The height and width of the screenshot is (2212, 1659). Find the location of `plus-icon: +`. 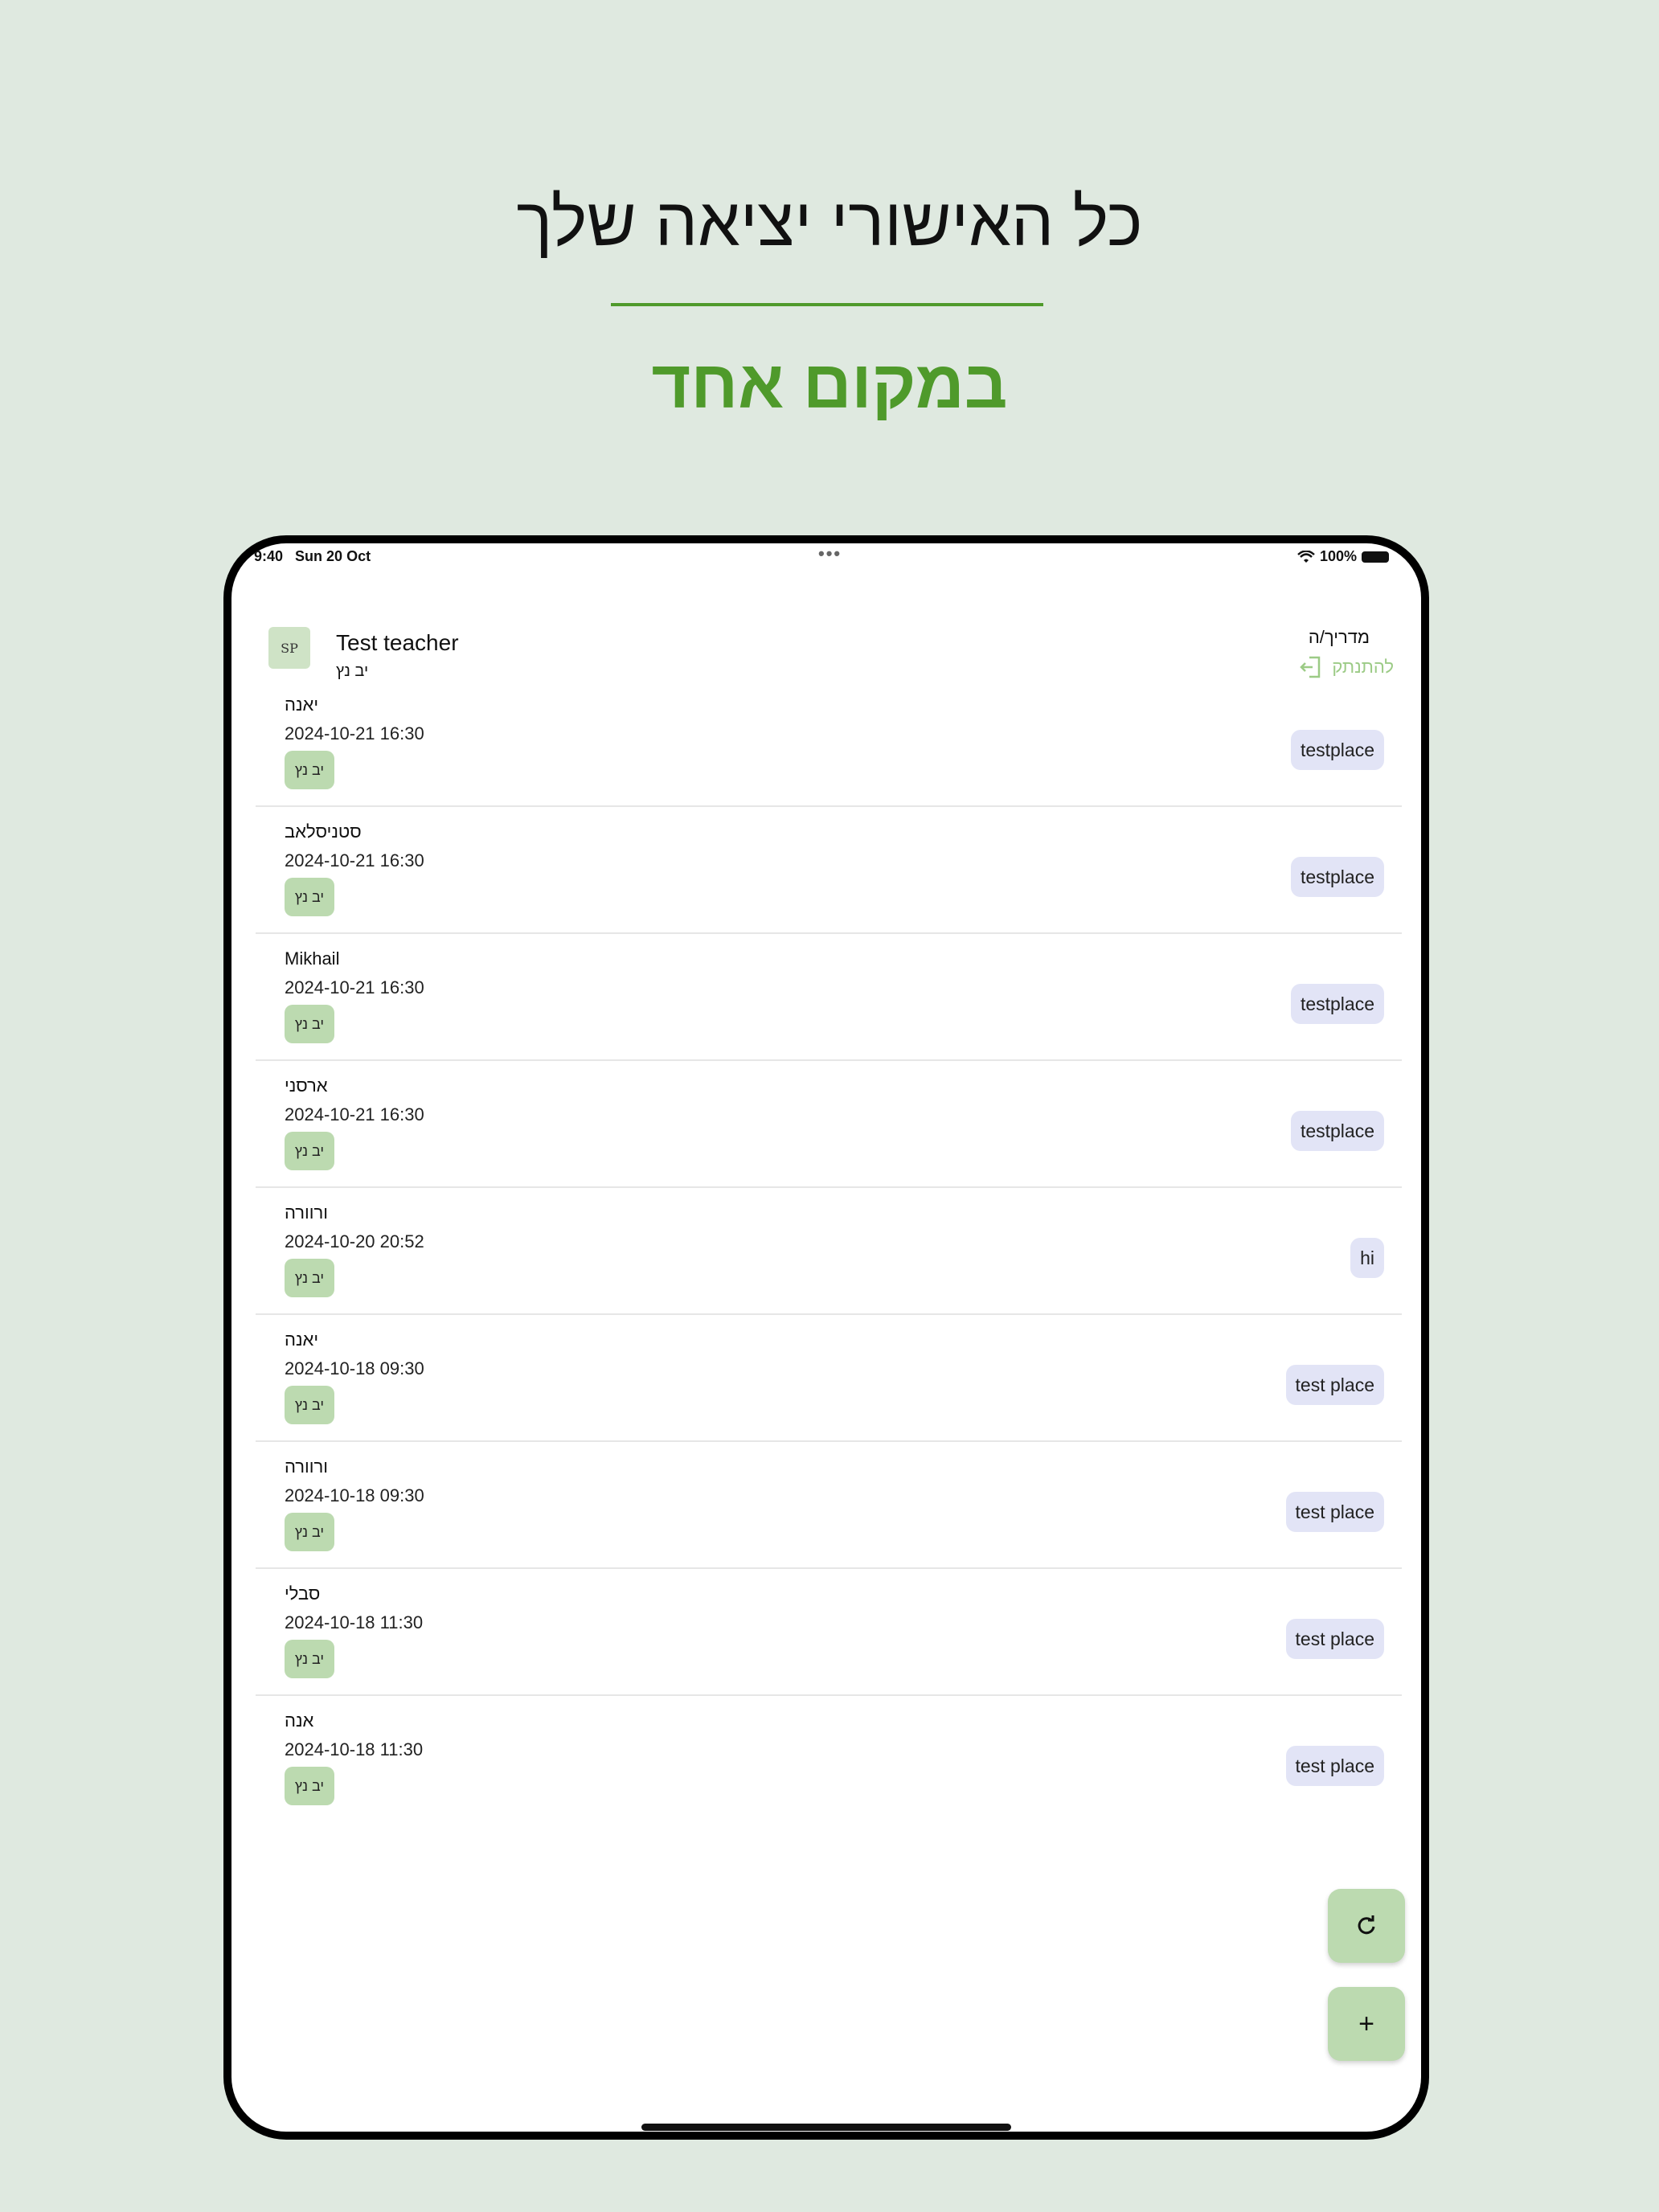

plus-icon: + is located at coordinates (1366, 2023).